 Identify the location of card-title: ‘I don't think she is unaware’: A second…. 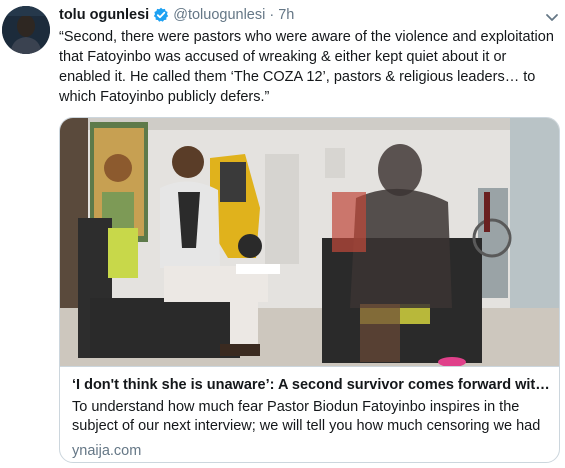
(311, 385).